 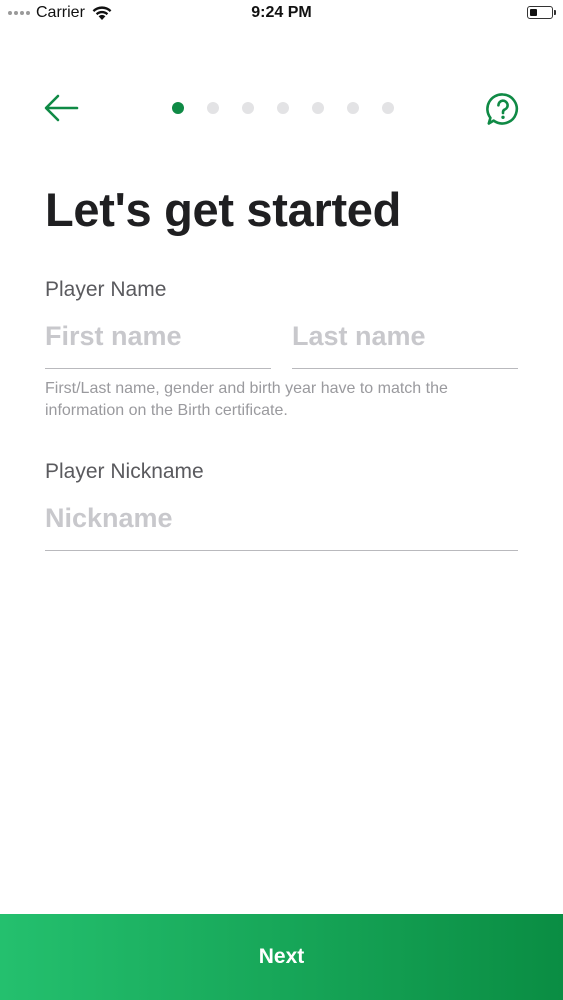 I want to click on status-bar: Carrier 9:24 PM, so click(x=281, y=15).